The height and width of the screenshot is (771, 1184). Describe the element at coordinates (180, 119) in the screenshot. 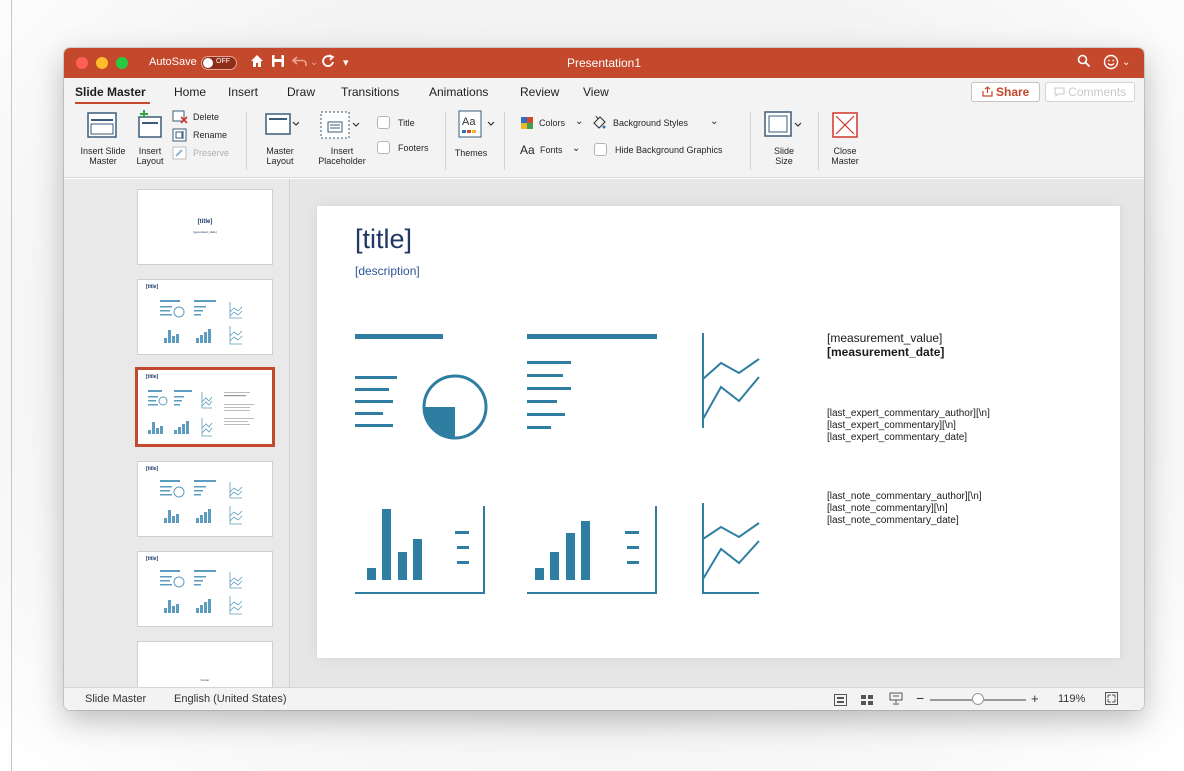

I see `delete-icon` at that location.